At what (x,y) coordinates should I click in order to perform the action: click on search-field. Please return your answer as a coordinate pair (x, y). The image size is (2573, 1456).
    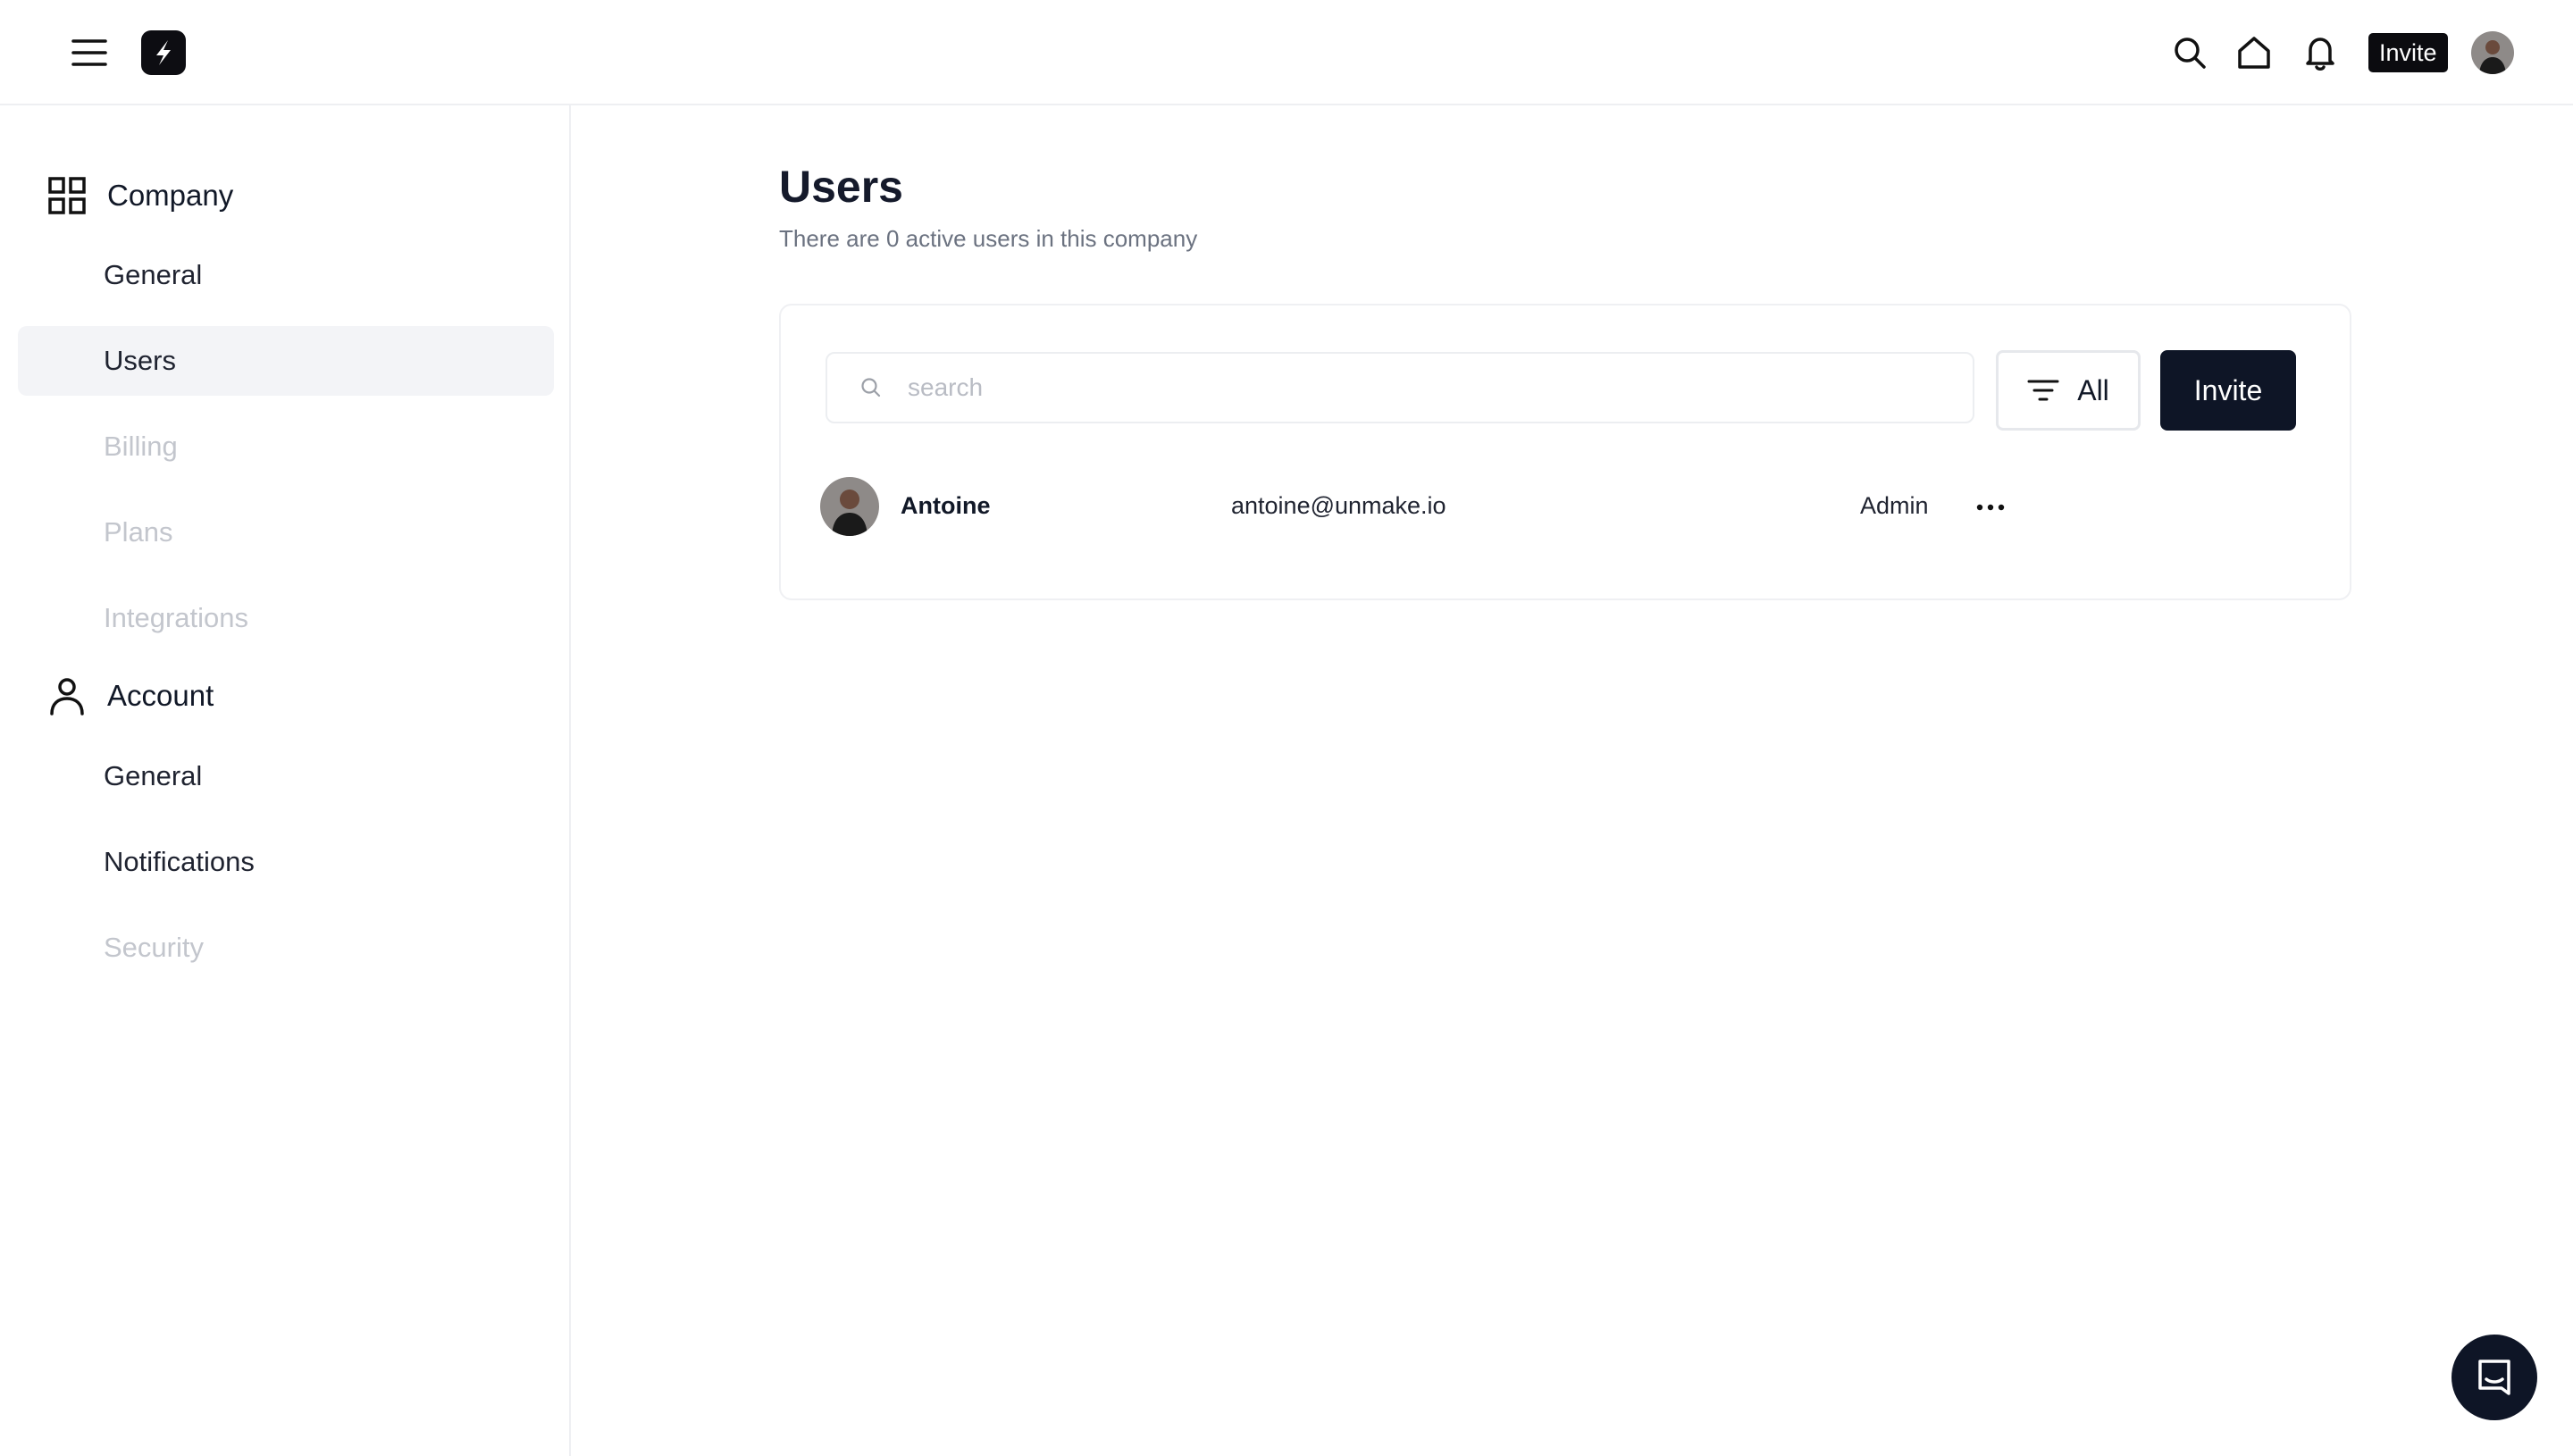
    Looking at the image, I should click on (1400, 387).